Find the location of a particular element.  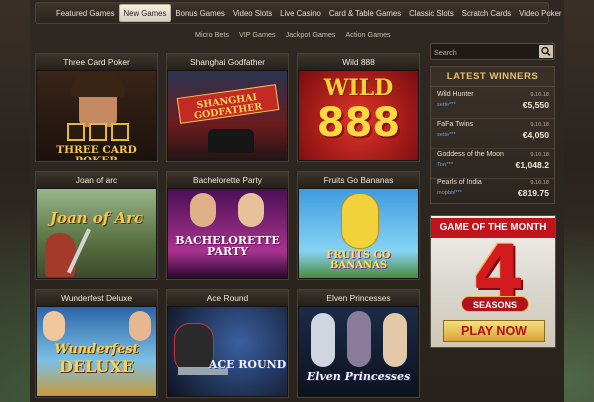

search-icon is located at coordinates (546, 51).